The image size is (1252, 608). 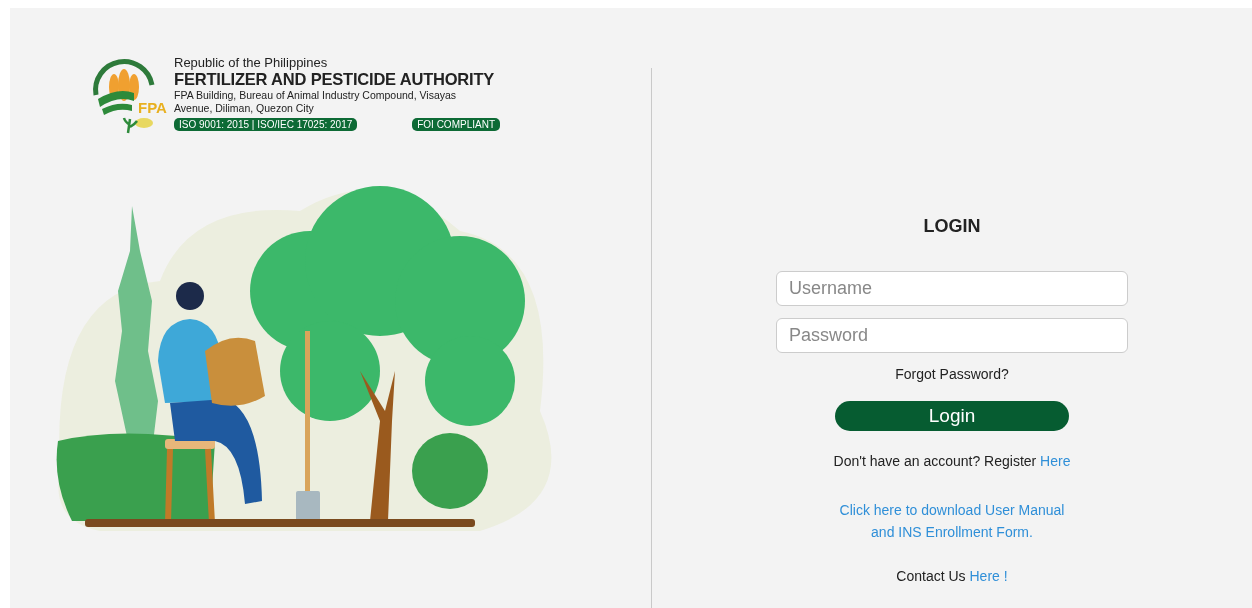 I want to click on login-title: LOGIN, so click(x=952, y=226).